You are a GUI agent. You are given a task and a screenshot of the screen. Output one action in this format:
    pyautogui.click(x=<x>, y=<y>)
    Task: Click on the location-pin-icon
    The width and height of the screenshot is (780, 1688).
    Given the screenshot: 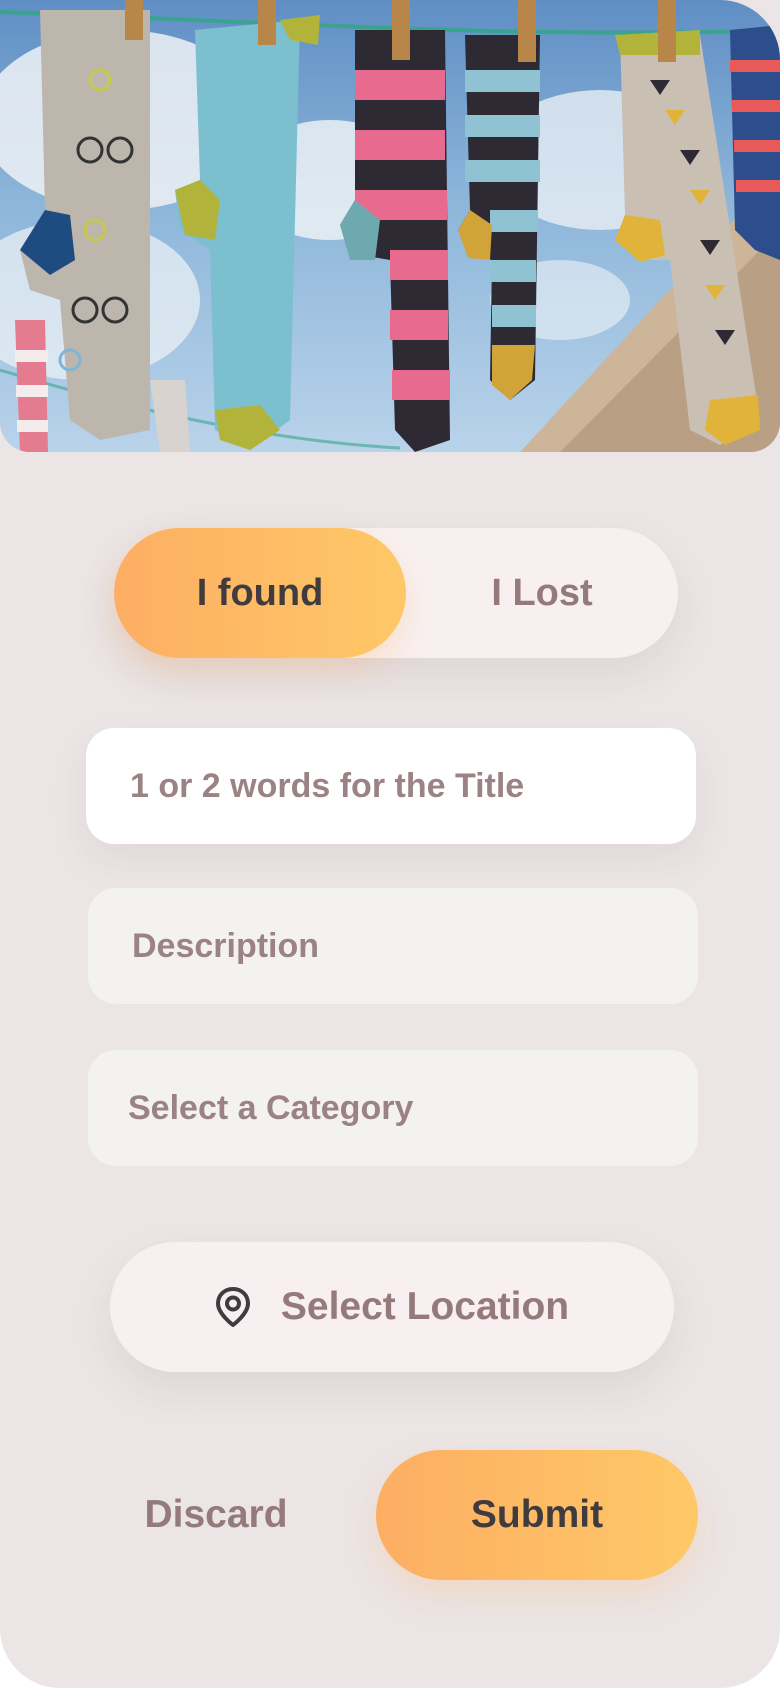 What is the action you would take?
    pyautogui.click(x=233, y=1307)
    